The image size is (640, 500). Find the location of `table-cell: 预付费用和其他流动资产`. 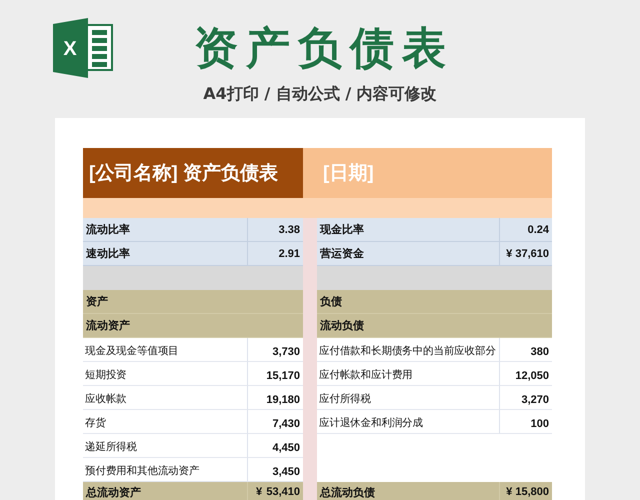

table-cell: 预付费用和其他流动资产 is located at coordinates (165, 470).